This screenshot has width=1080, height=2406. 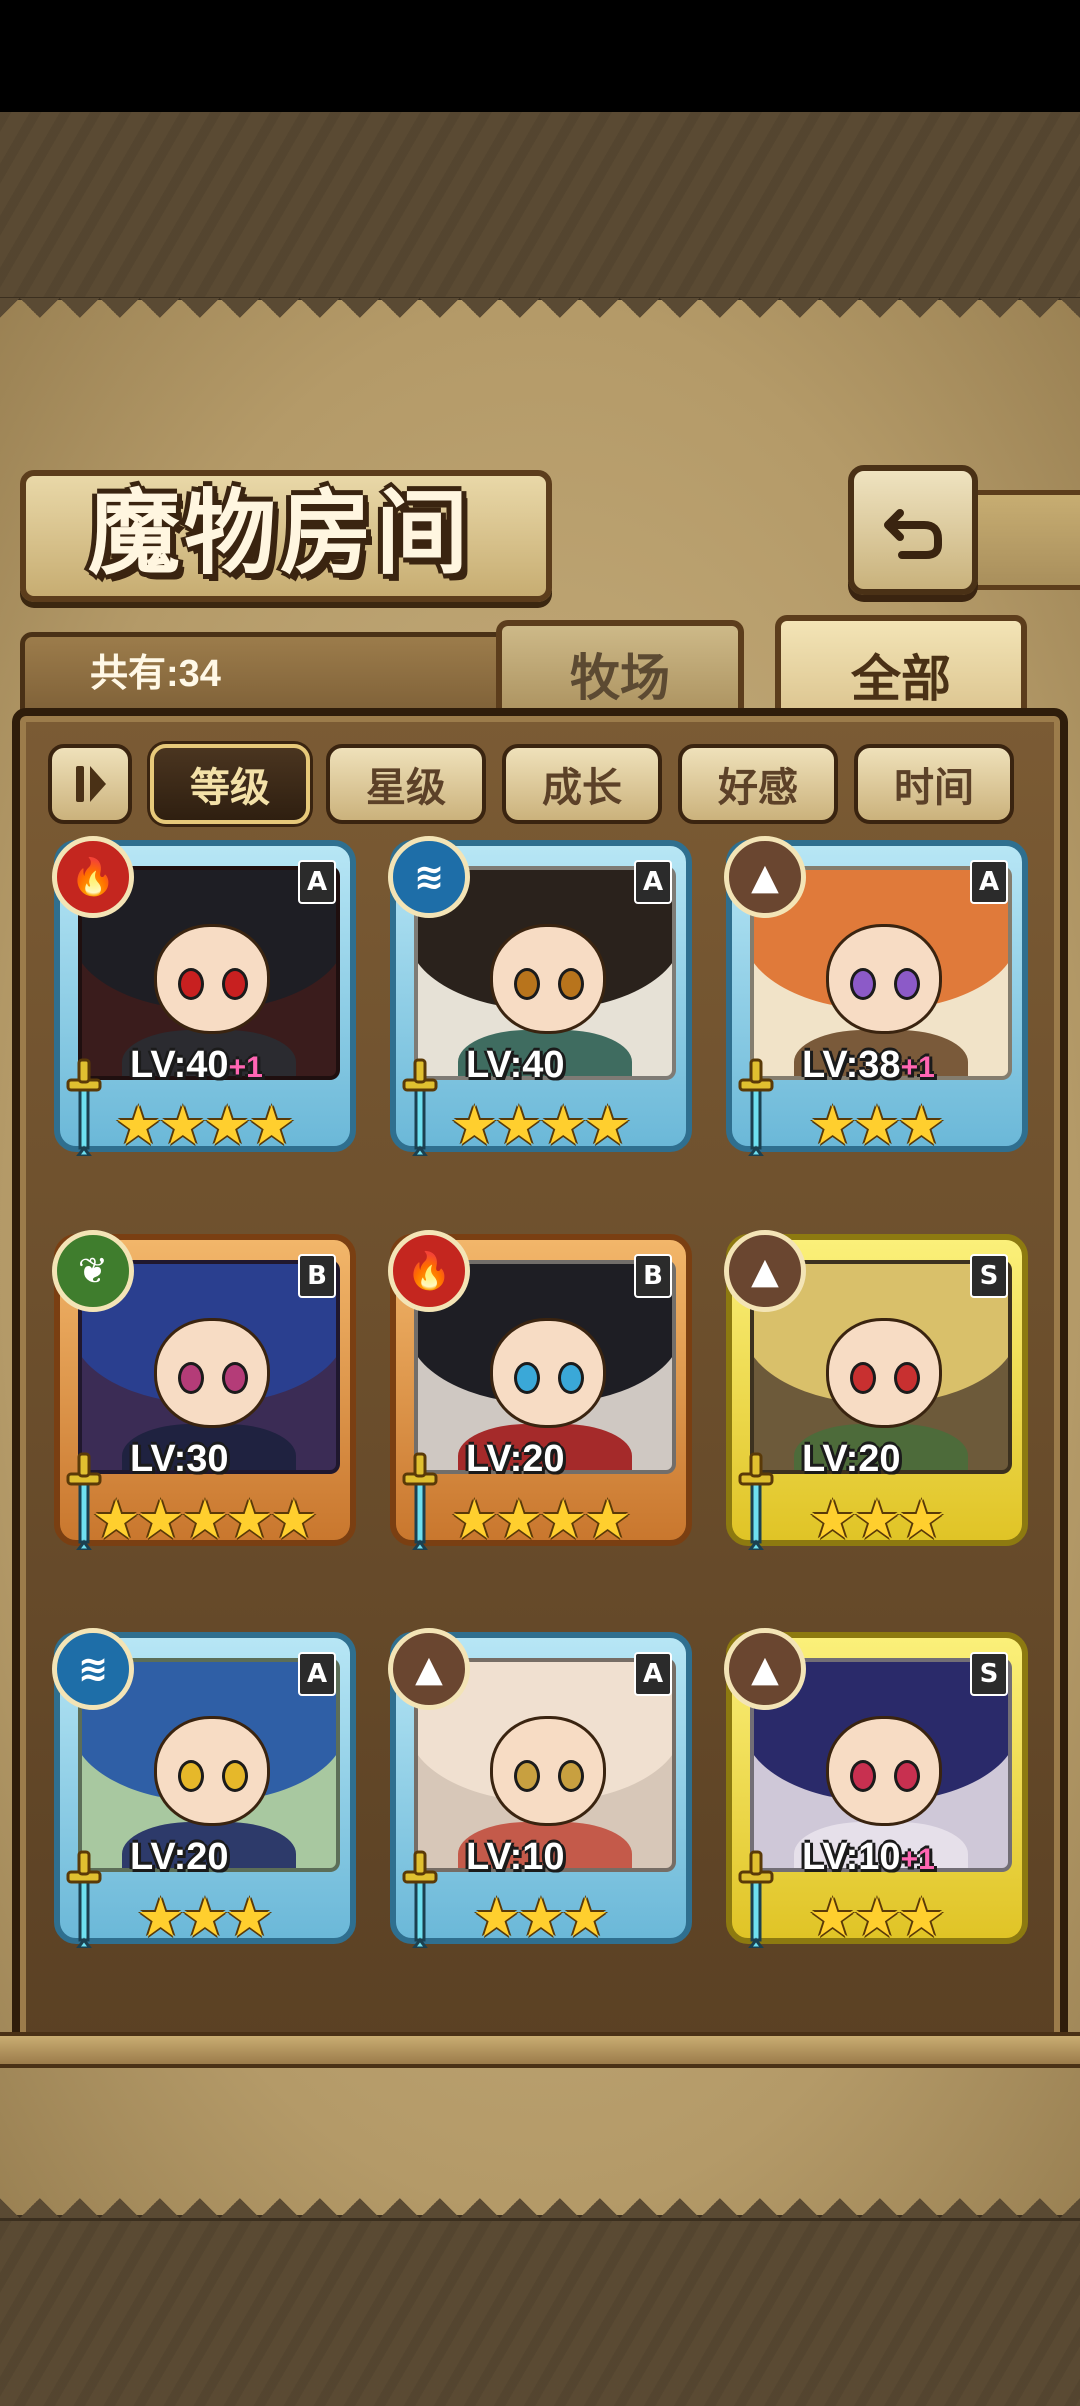 I want to click on monster-count: 共有:34, so click(x=155, y=674).